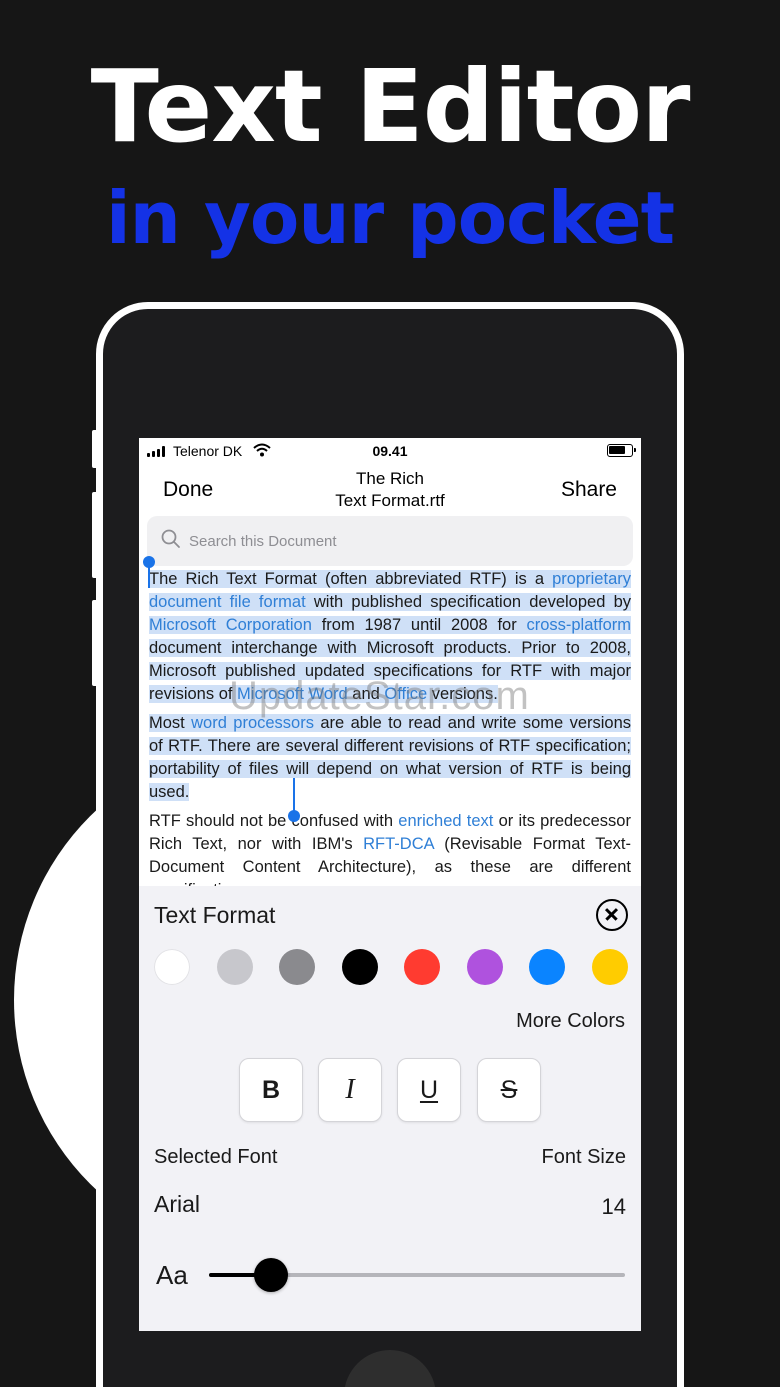  What do you see at coordinates (294, 795) in the screenshot?
I see `selection-end-handle` at bounding box center [294, 795].